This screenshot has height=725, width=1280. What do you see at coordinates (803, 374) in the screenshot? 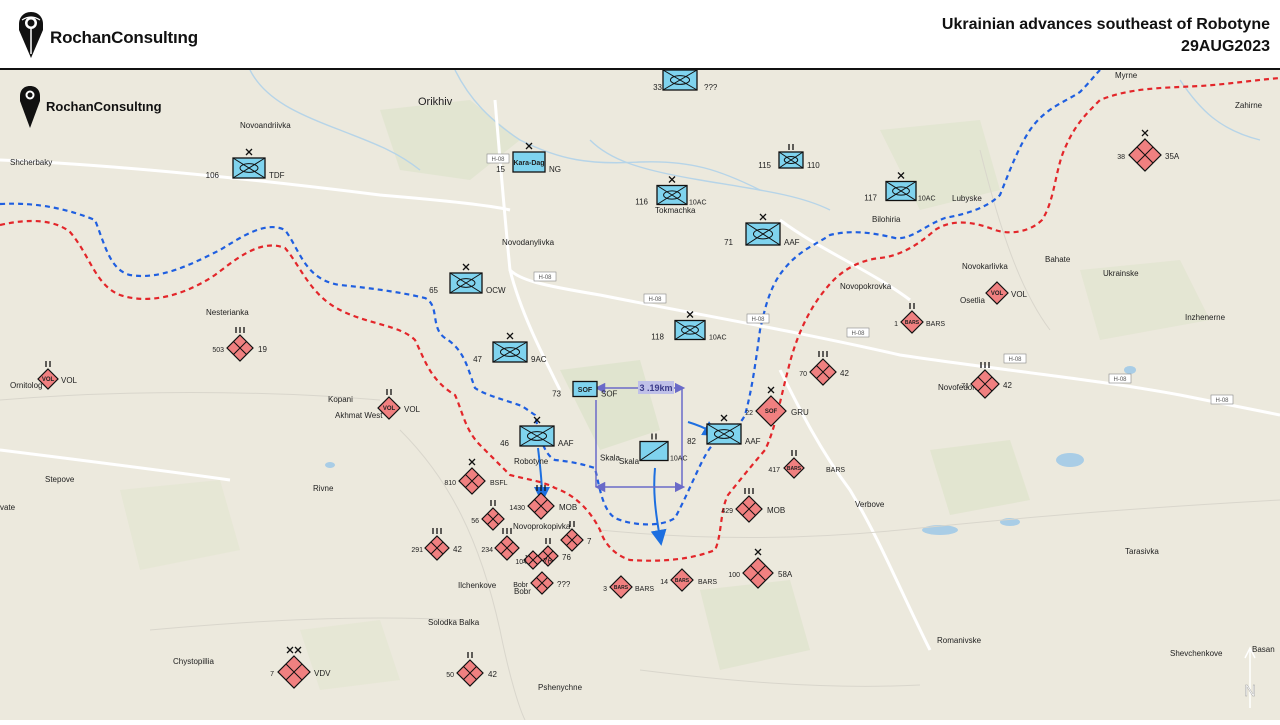
I see `ru-unit-number: 70` at bounding box center [803, 374].